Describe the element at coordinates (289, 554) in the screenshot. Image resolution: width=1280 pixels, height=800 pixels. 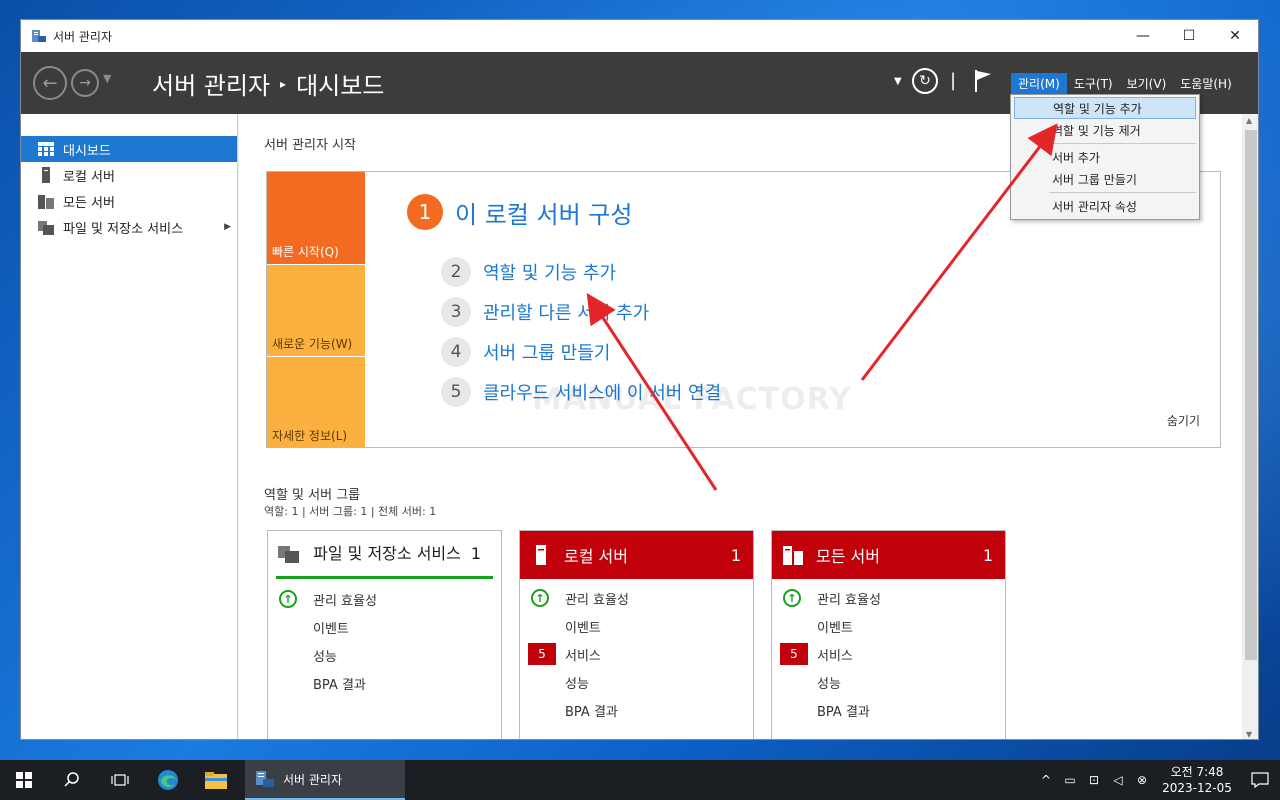
I see `tile-storage-icon` at that location.